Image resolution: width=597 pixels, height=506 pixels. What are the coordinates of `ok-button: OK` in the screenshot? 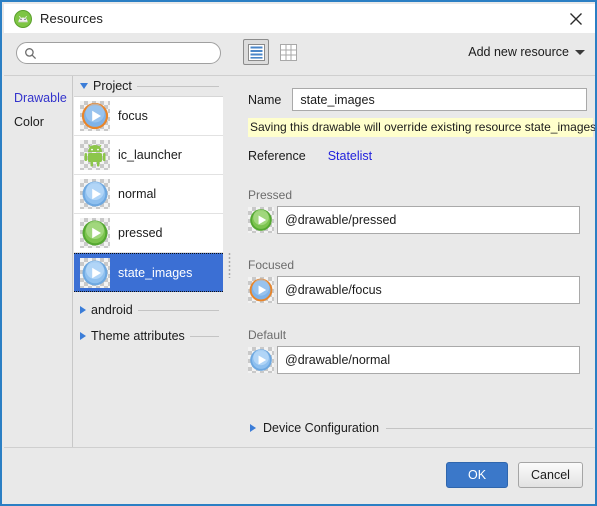 It's located at (477, 475).